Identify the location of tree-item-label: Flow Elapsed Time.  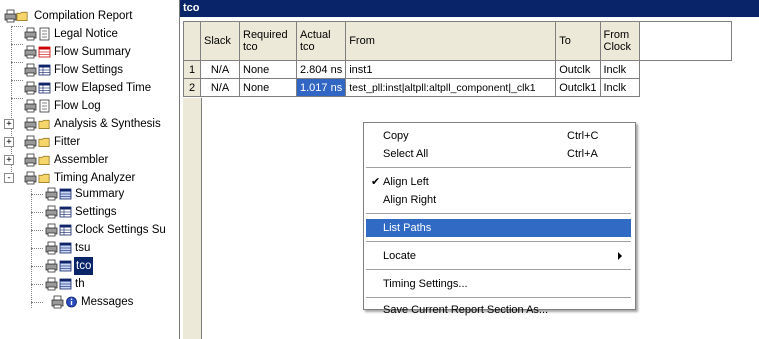
(103, 88).